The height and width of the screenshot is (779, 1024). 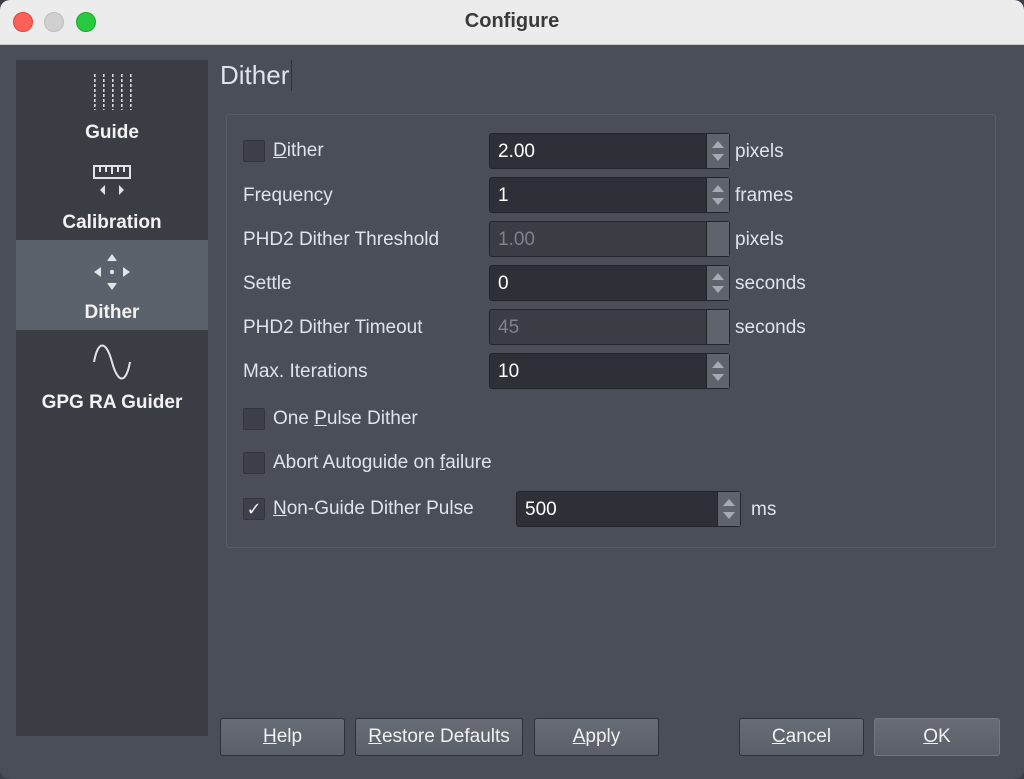 What do you see at coordinates (516, 239) in the screenshot?
I see `threshold-value: 1.00` at bounding box center [516, 239].